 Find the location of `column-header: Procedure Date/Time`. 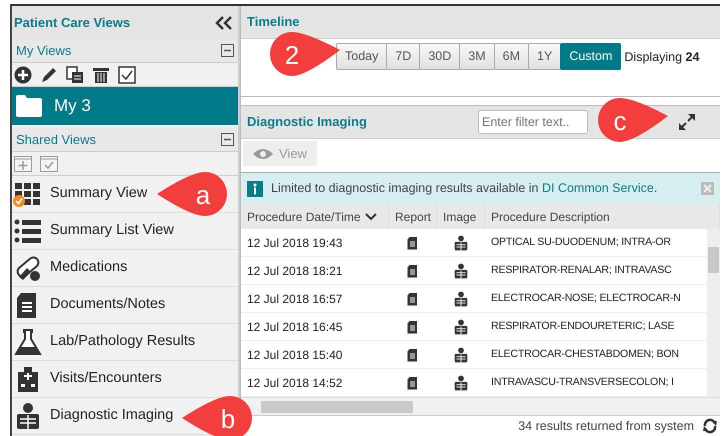

column-header: Procedure Date/Time is located at coordinates (315, 216).